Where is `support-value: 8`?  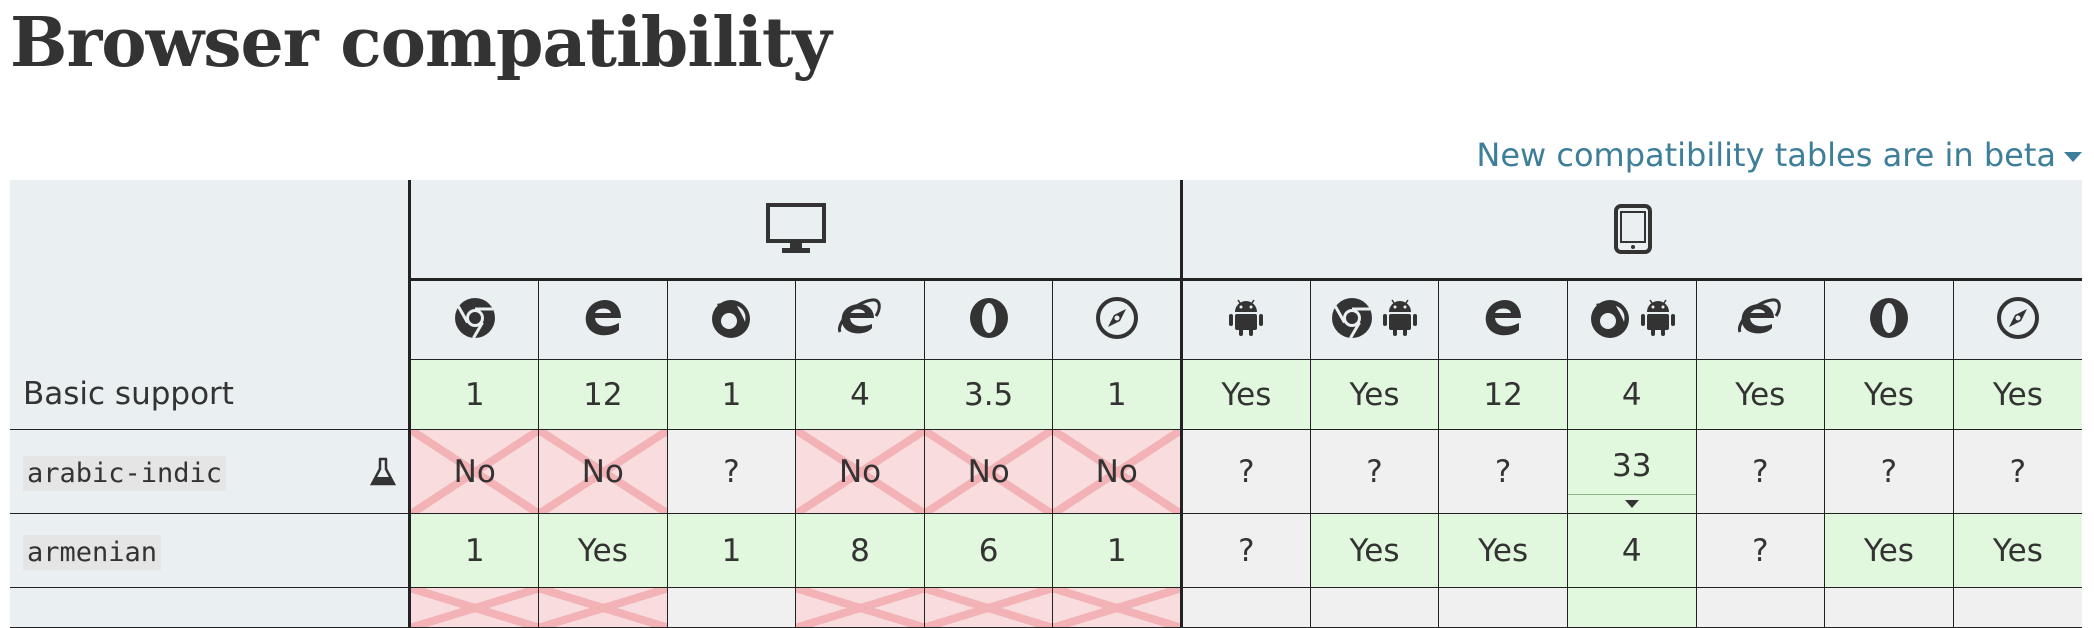
support-value: 8 is located at coordinates (860, 550).